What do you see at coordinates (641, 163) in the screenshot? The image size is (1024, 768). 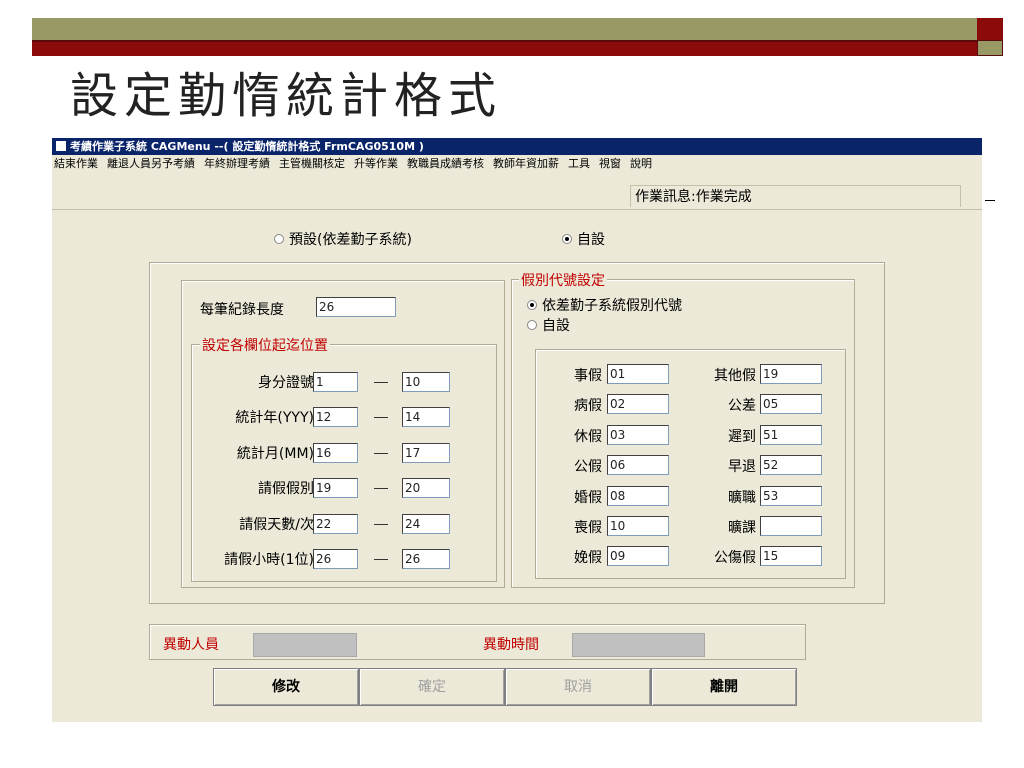 I see `menu-item-help: 說明` at bounding box center [641, 163].